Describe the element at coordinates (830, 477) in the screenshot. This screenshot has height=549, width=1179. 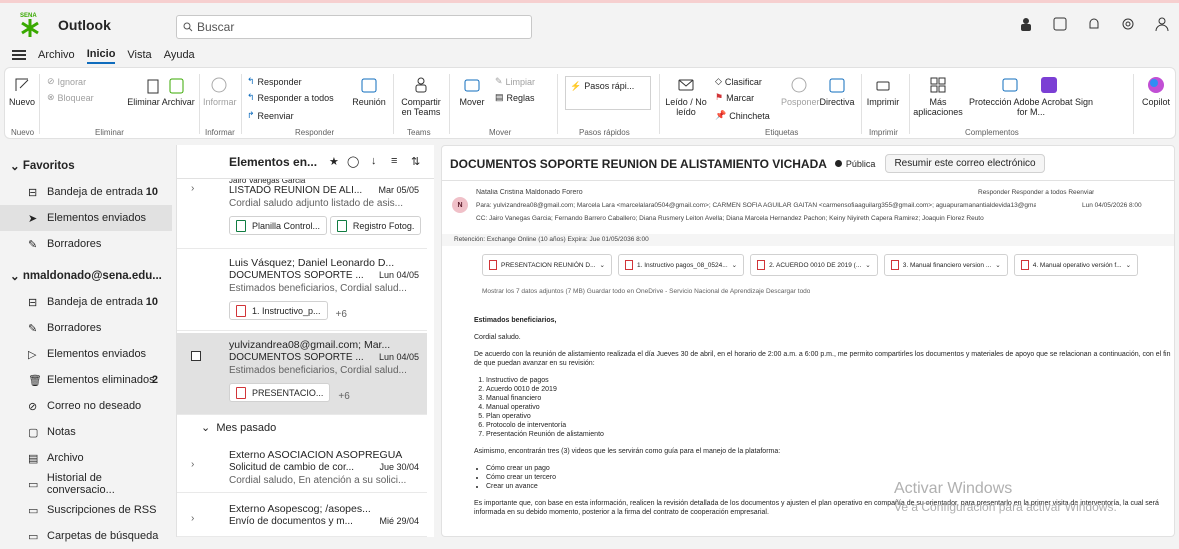
I see `video-item: Cómo crear un tercero` at that location.